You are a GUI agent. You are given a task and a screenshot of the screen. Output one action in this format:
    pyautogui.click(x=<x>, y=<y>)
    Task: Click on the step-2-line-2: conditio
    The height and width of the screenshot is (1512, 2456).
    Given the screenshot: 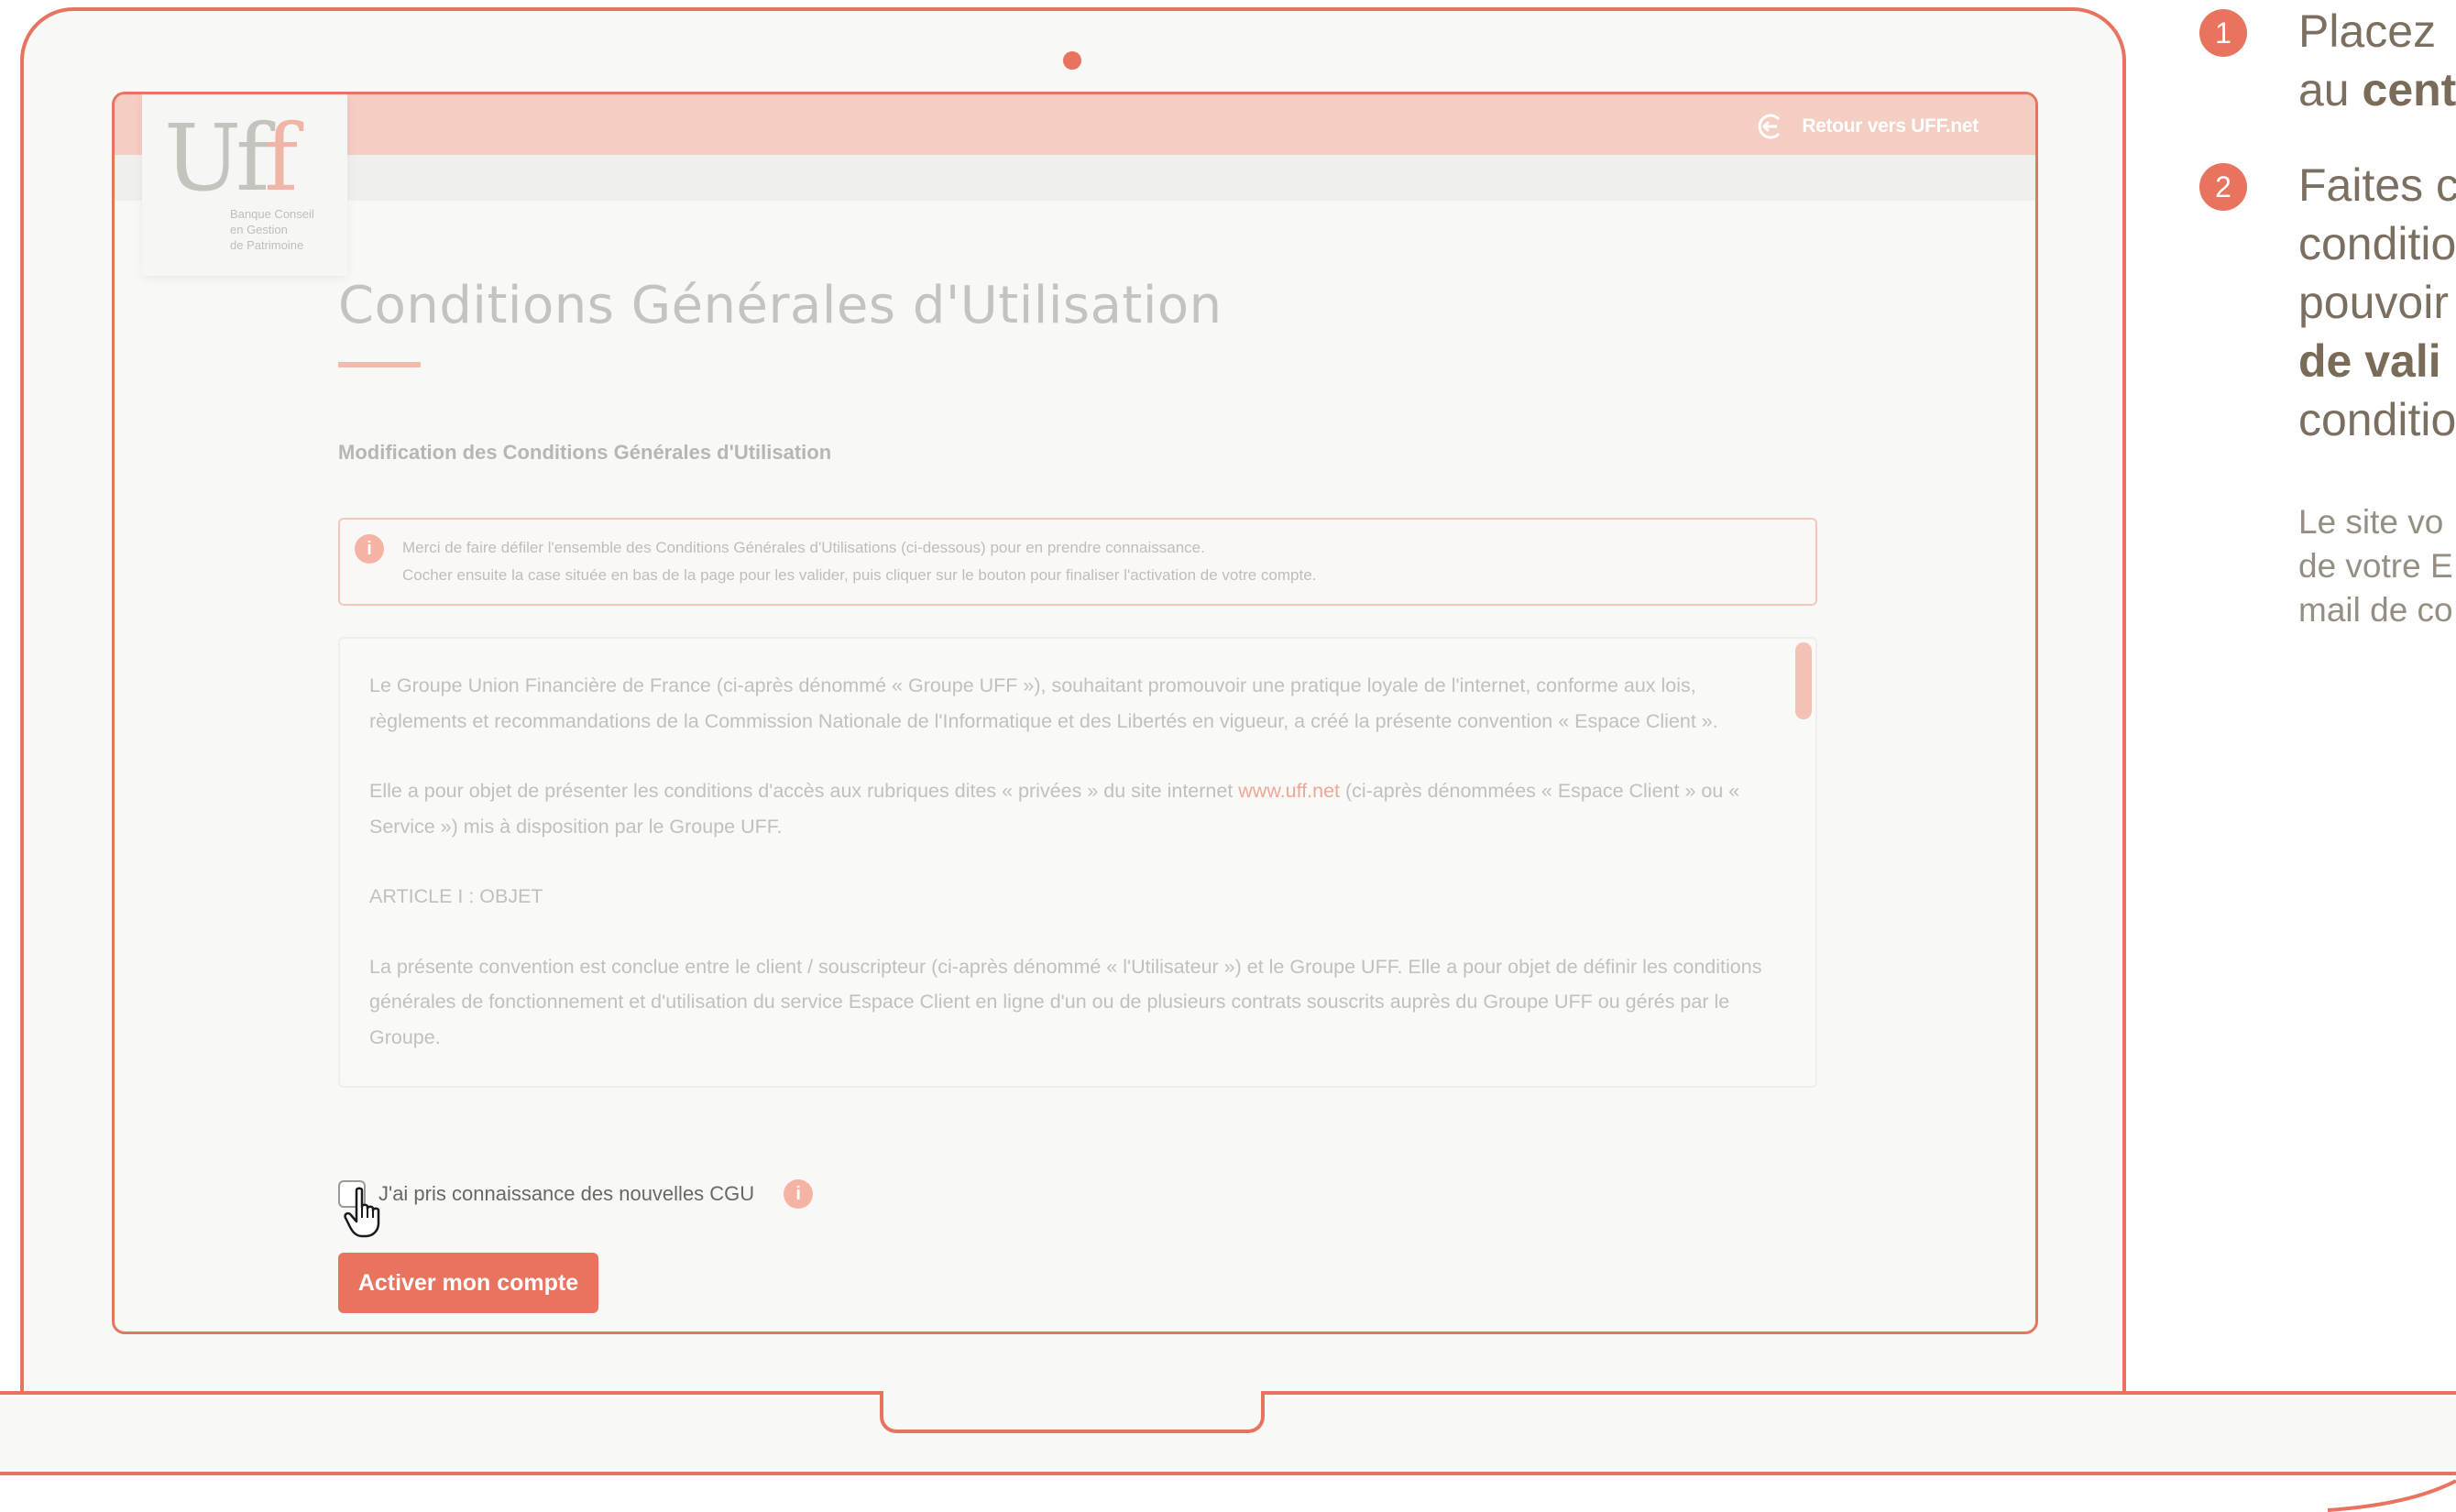 What is the action you would take?
    pyautogui.click(x=2377, y=243)
    